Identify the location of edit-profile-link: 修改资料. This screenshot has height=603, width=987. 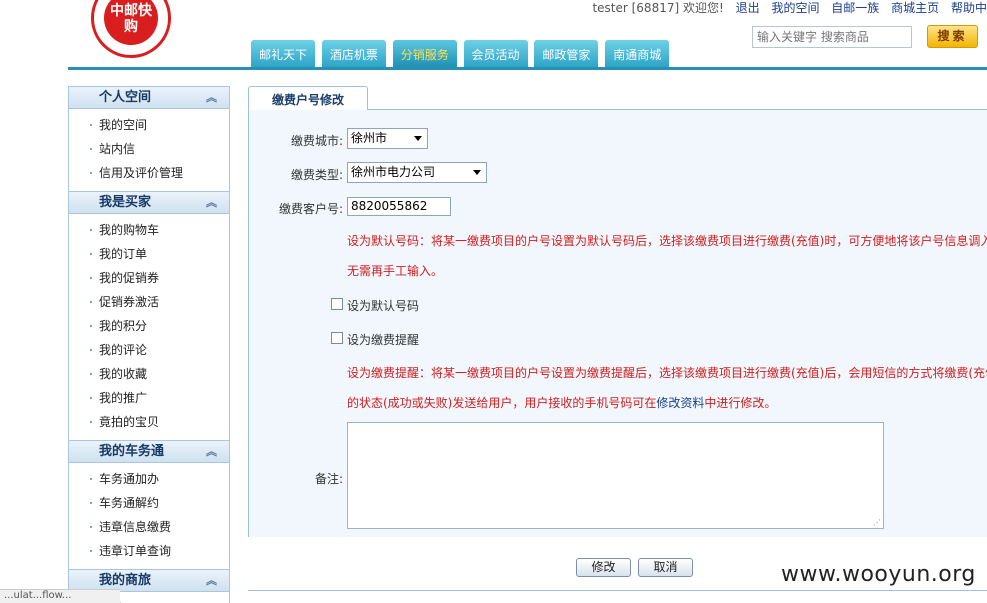
(680, 403).